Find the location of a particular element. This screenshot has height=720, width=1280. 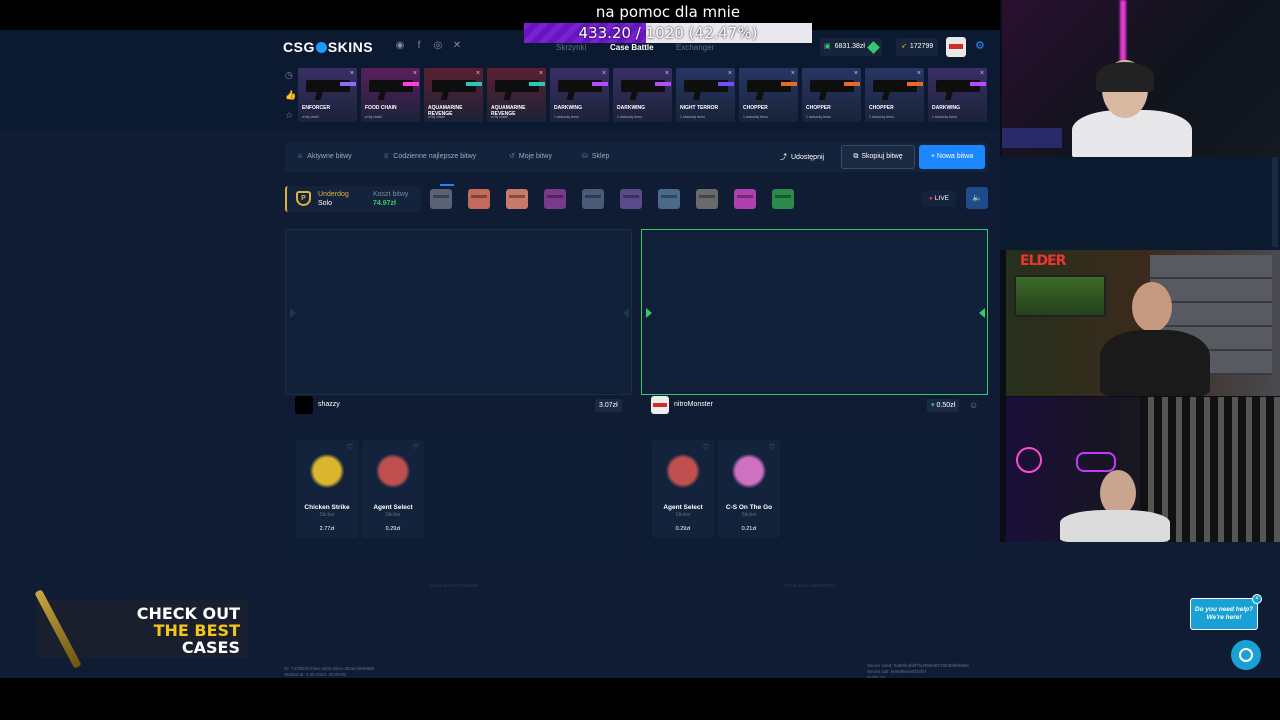

new-battle-button: + Nowa bitwa is located at coordinates (952, 157).